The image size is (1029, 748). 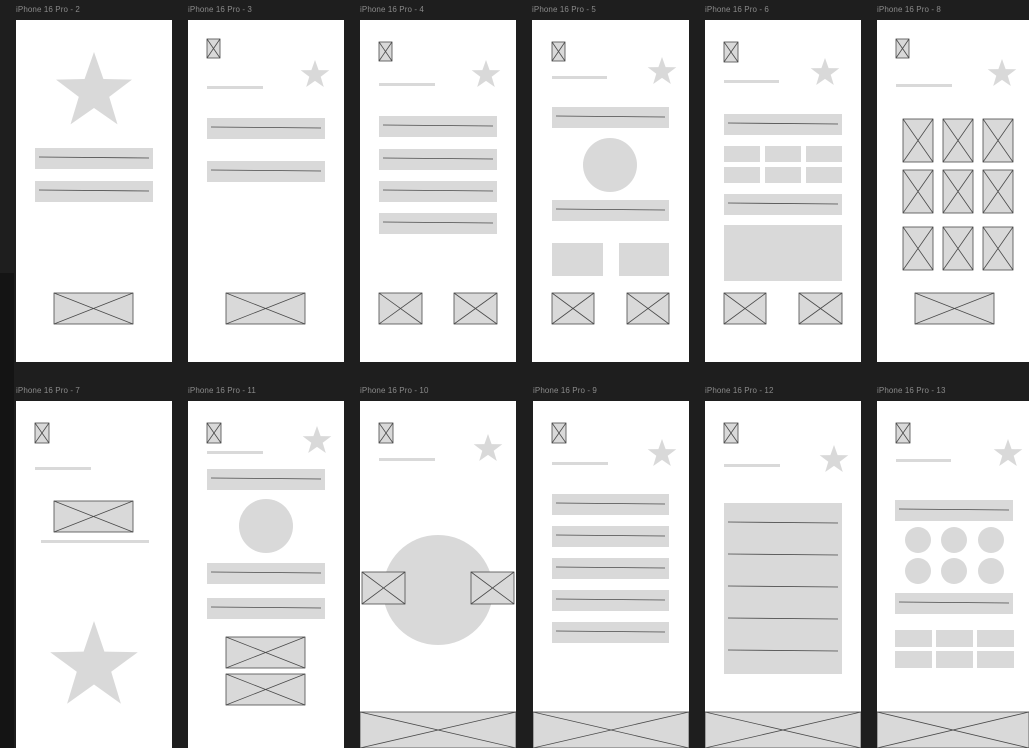 I want to click on text-block-placeholder, so click(x=783, y=588).